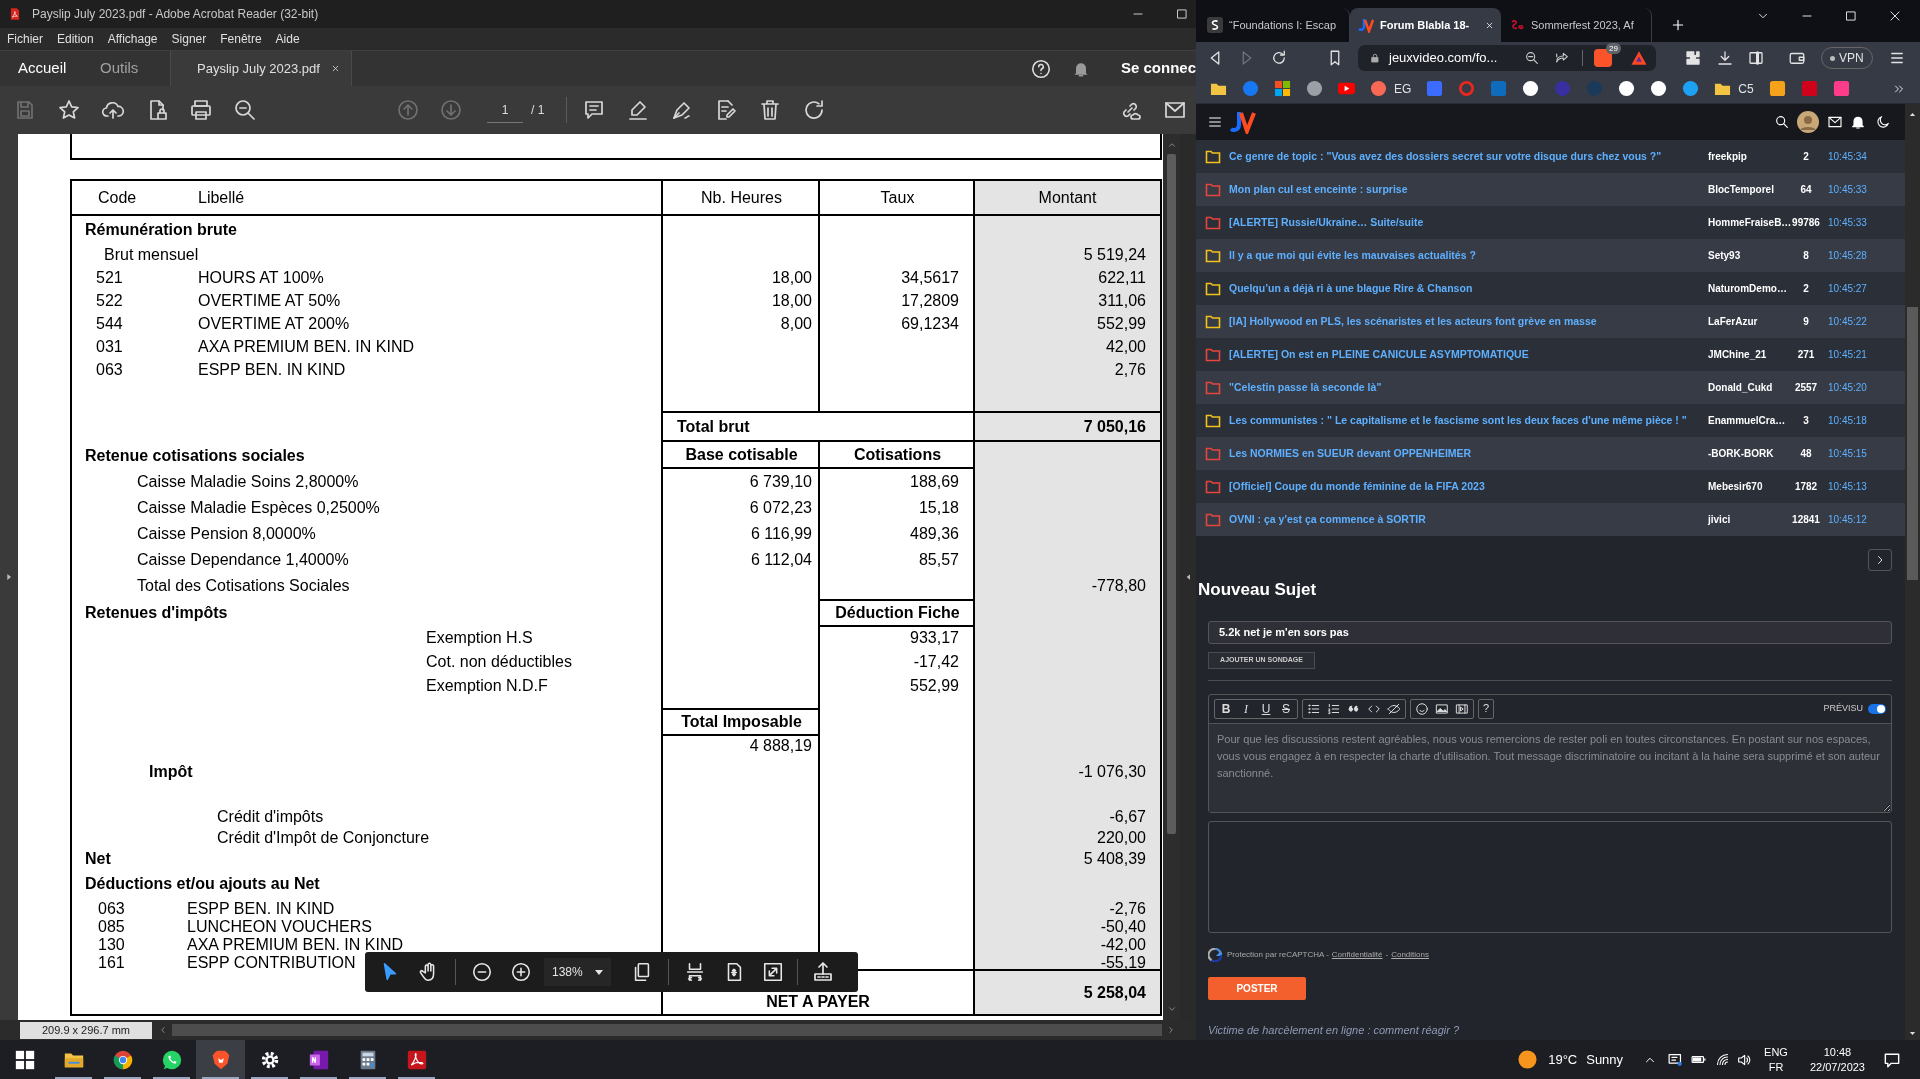 This screenshot has height=1079, width=1920. What do you see at coordinates (1837, 1052) in the screenshot?
I see `clock-time: 10:48` at bounding box center [1837, 1052].